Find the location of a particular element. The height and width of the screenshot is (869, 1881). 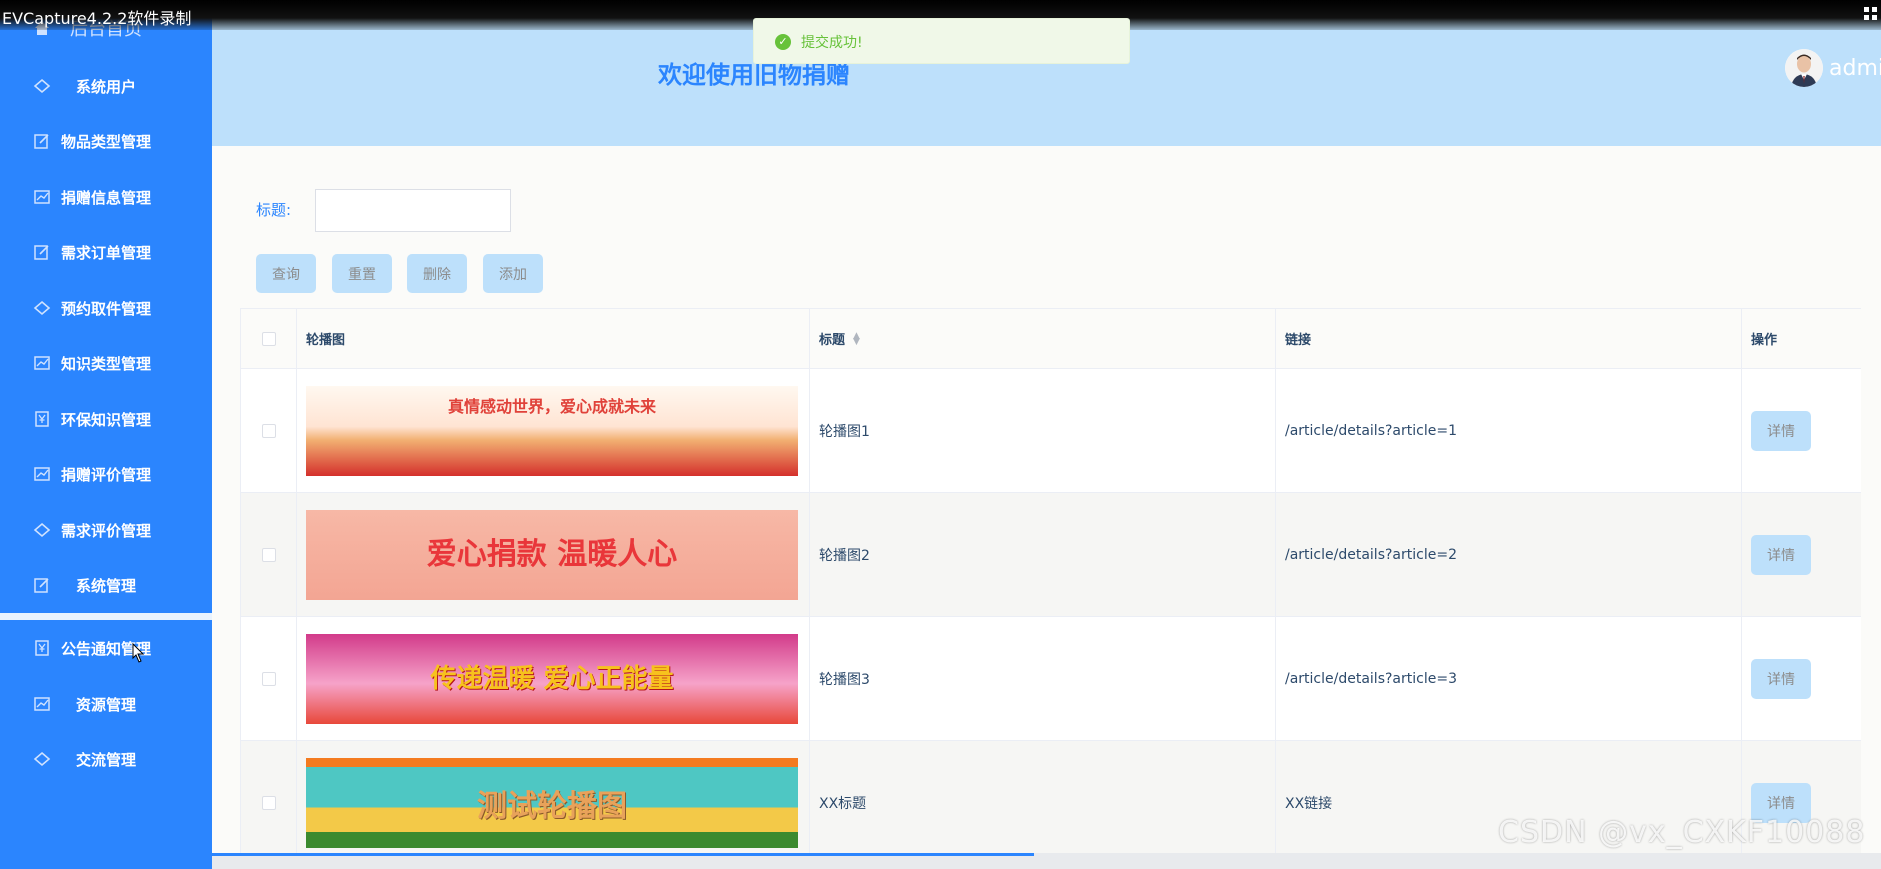

header-checkbox-cell is located at coordinates (269, 338).